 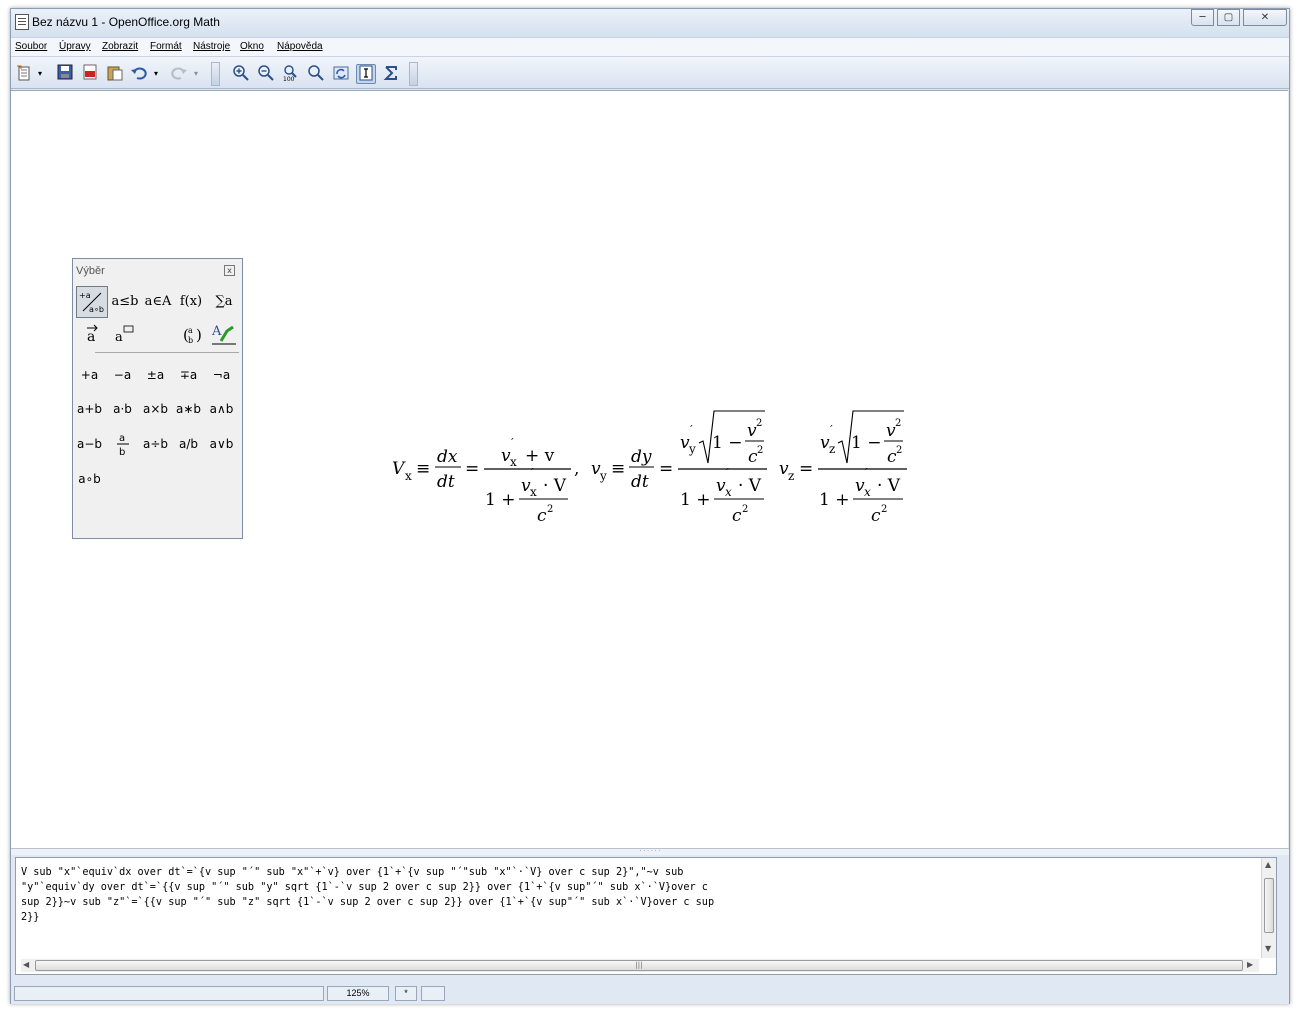 I want to click on horizontal-scrollbar: ◀ ||| ▶, so click(x=640, y=965).